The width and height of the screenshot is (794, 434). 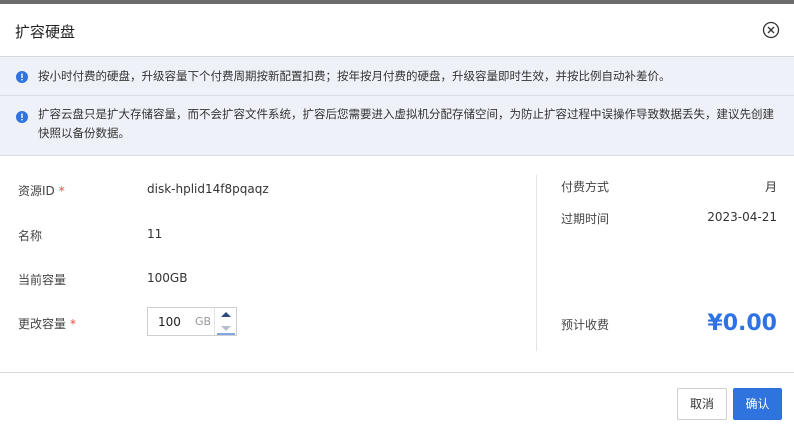 What do you see at coordinates (192, 321) in the screenshot?
I see `capacity-stepper: 100 GB` at bounding box center [192, 321].